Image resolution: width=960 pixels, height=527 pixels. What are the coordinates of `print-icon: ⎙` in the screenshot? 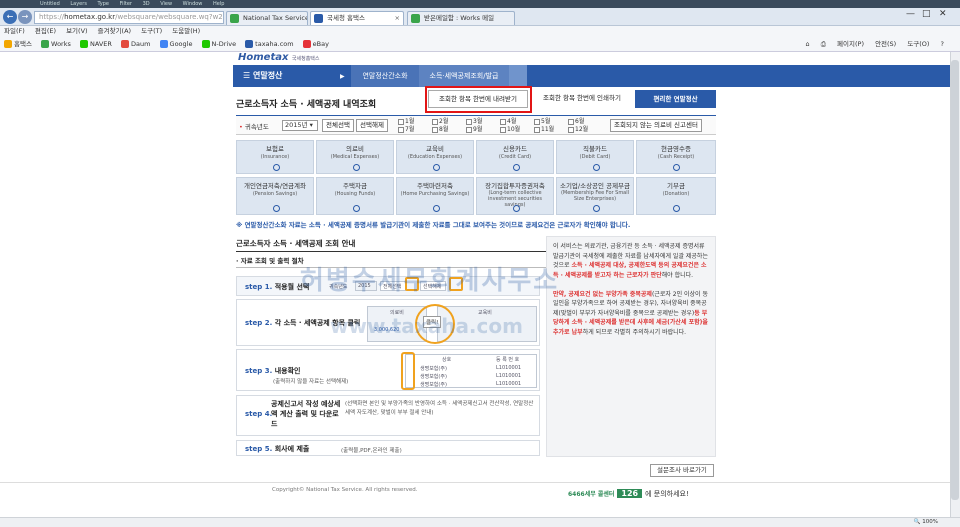 It's located at (823, 44).